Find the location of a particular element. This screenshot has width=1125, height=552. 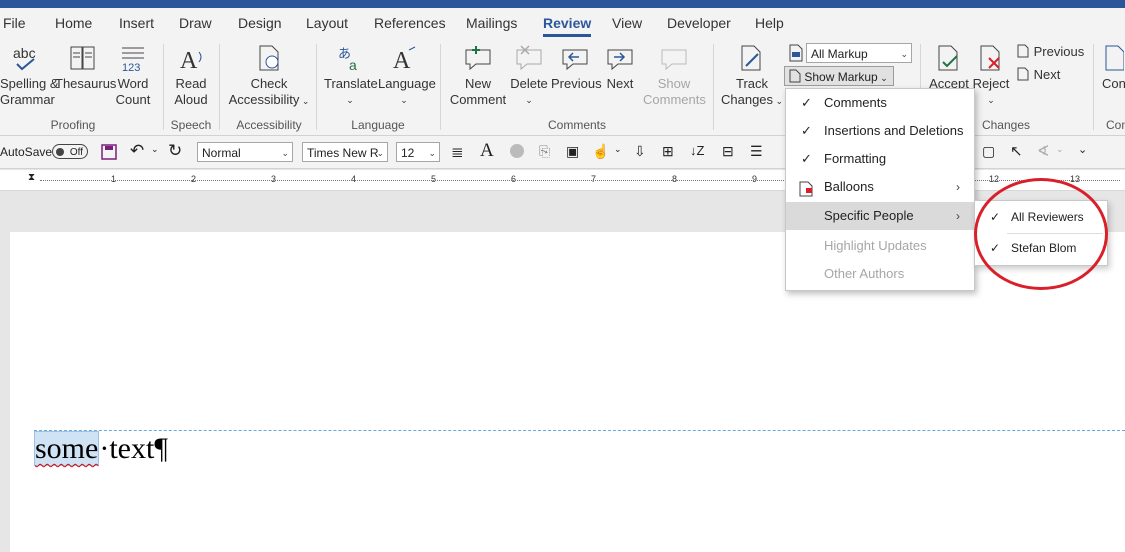

font-size-value: 12 is located at coordinates (408, 153).